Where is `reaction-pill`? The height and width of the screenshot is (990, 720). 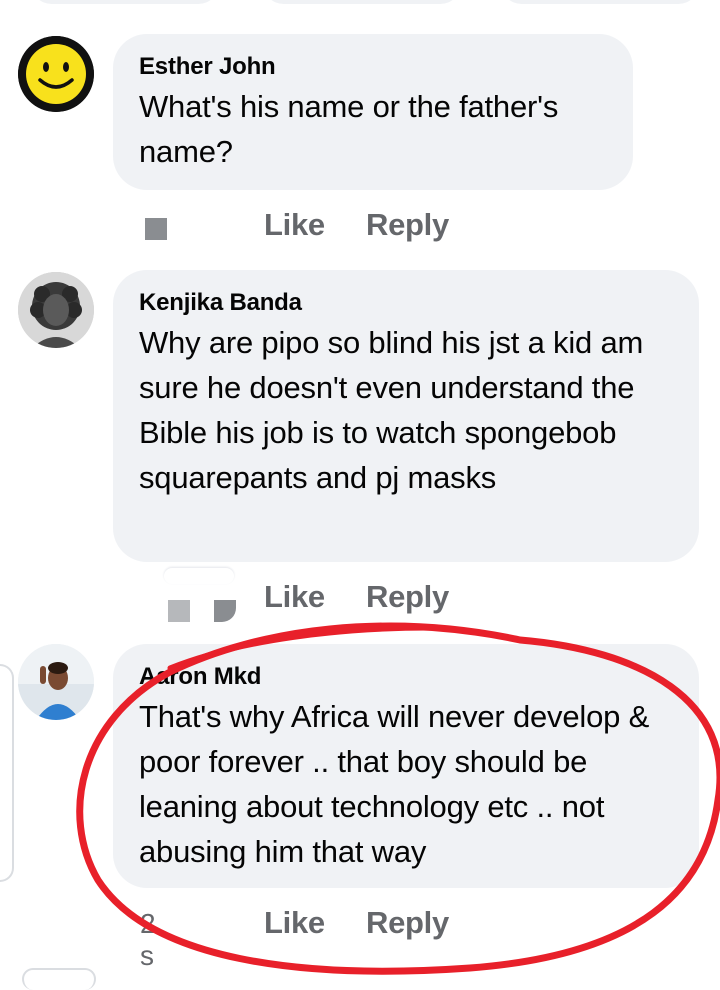
reaction-pill is located at coordinates (199, 576).